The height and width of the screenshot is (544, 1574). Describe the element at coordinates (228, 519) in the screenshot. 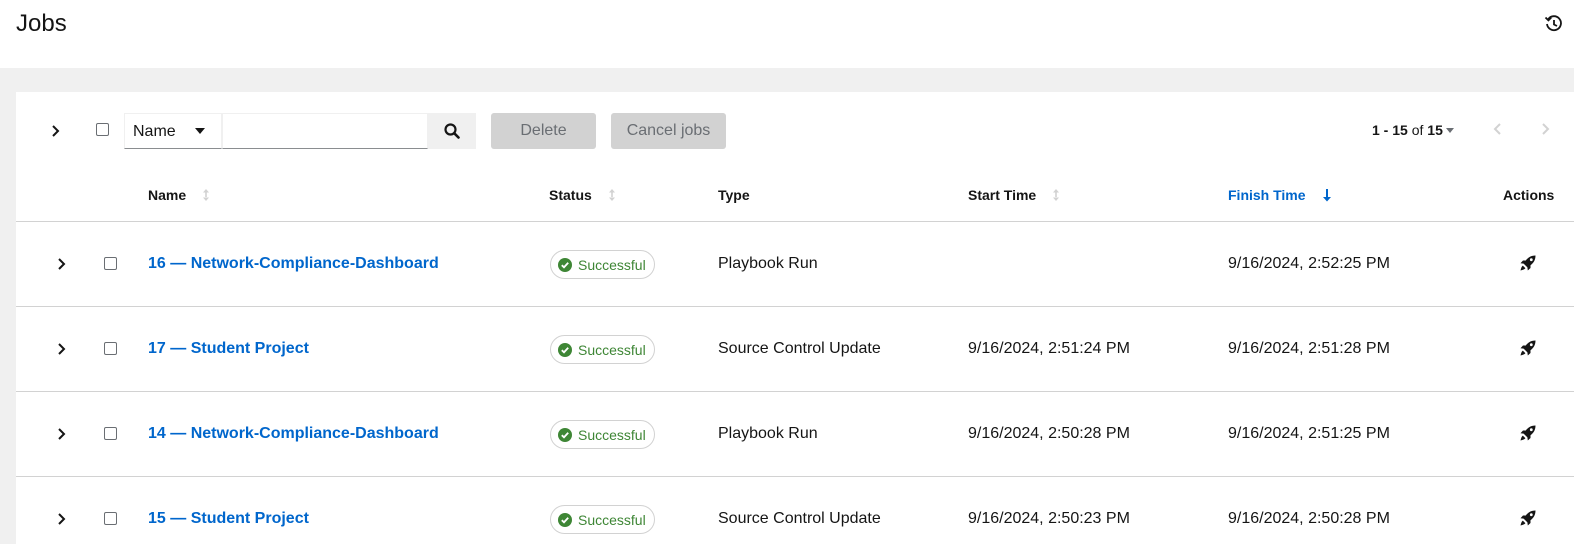

I see `job-name-link: 15 — Student Project` at that location.